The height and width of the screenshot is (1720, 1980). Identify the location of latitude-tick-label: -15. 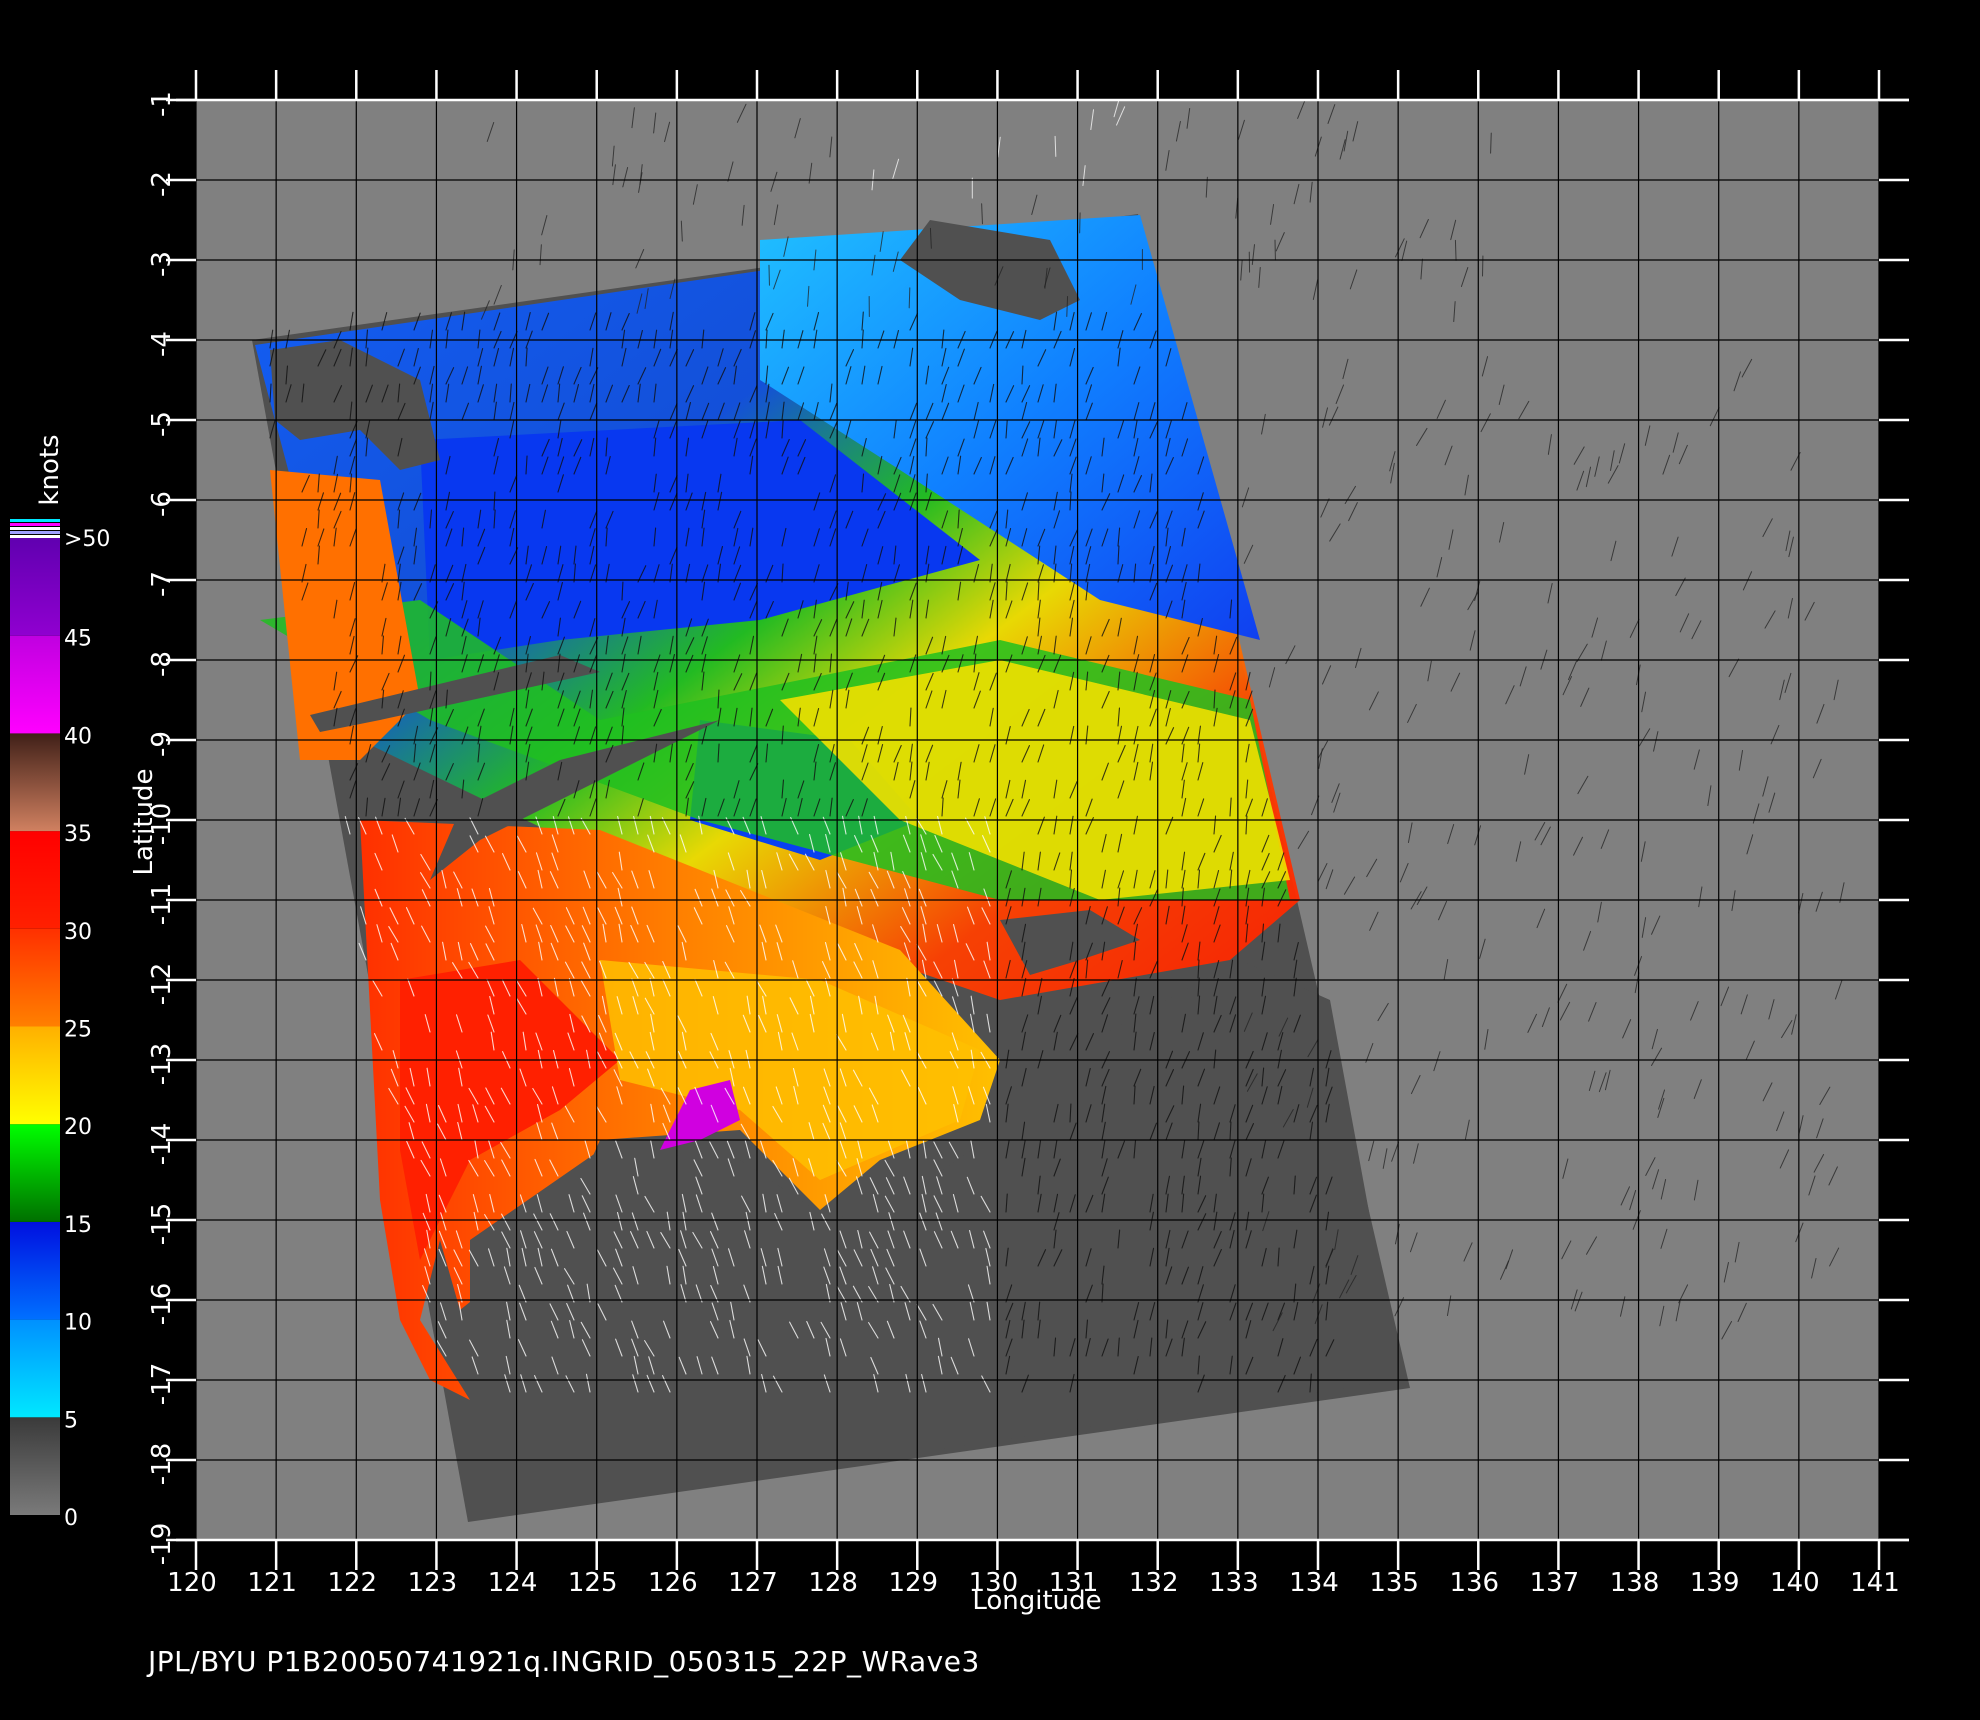
(162, 1224).